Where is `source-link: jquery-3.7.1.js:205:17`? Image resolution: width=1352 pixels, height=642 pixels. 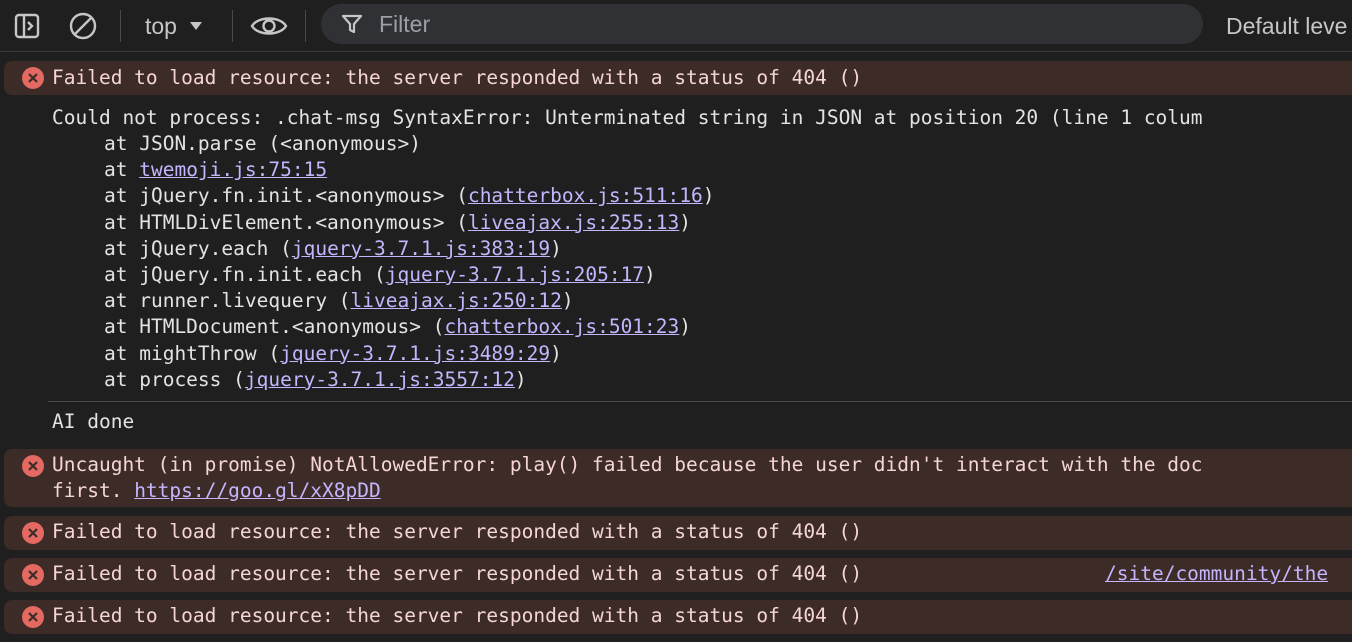
source-link: jquery-3.7.1.js:205:17 is located at coordinates (515, 274).